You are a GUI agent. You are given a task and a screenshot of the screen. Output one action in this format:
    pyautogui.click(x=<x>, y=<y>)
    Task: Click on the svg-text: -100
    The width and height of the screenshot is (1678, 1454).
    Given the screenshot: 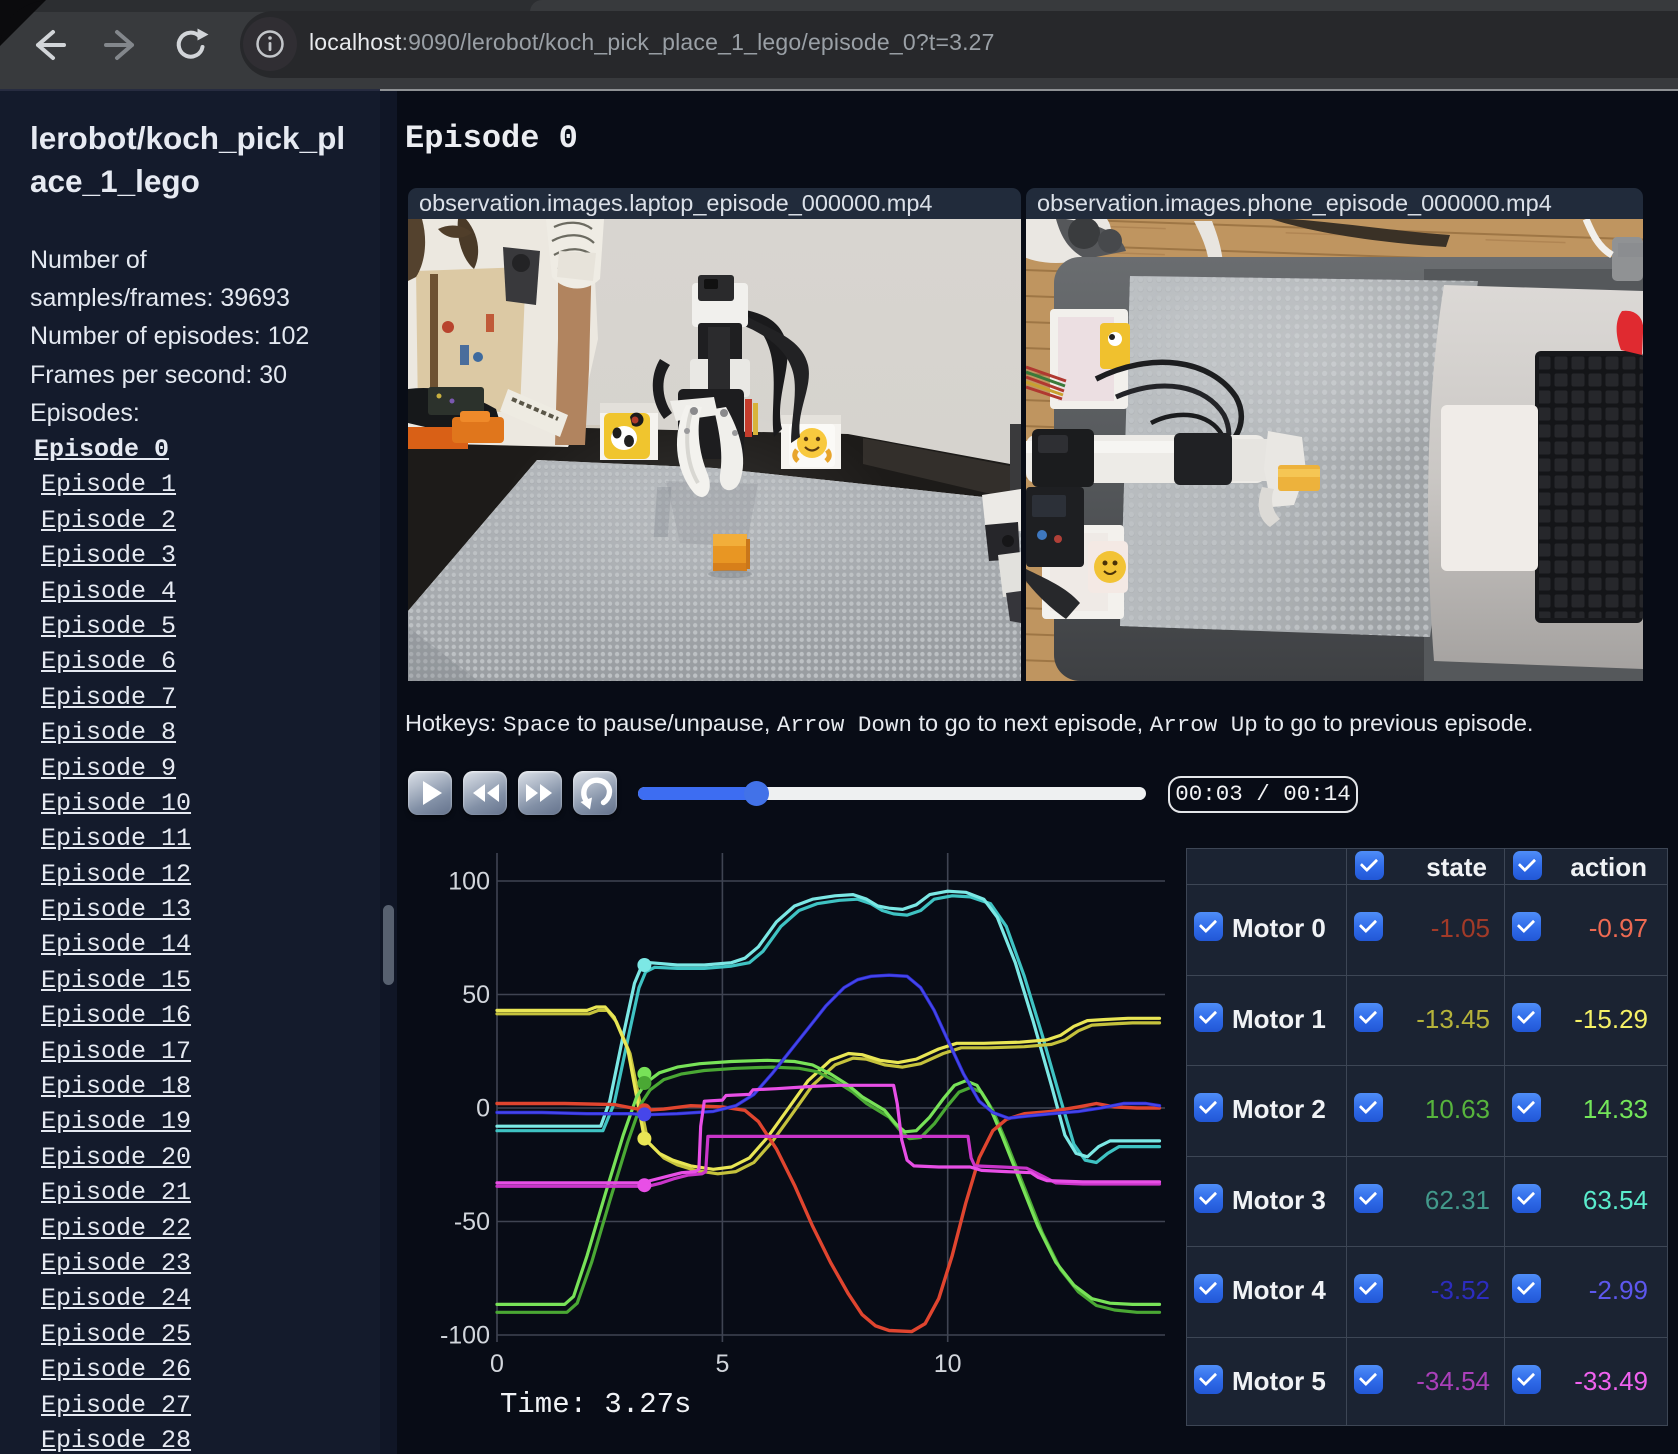 What is the action you would take?
    pyautogui.click(x=465, y=1336)
    